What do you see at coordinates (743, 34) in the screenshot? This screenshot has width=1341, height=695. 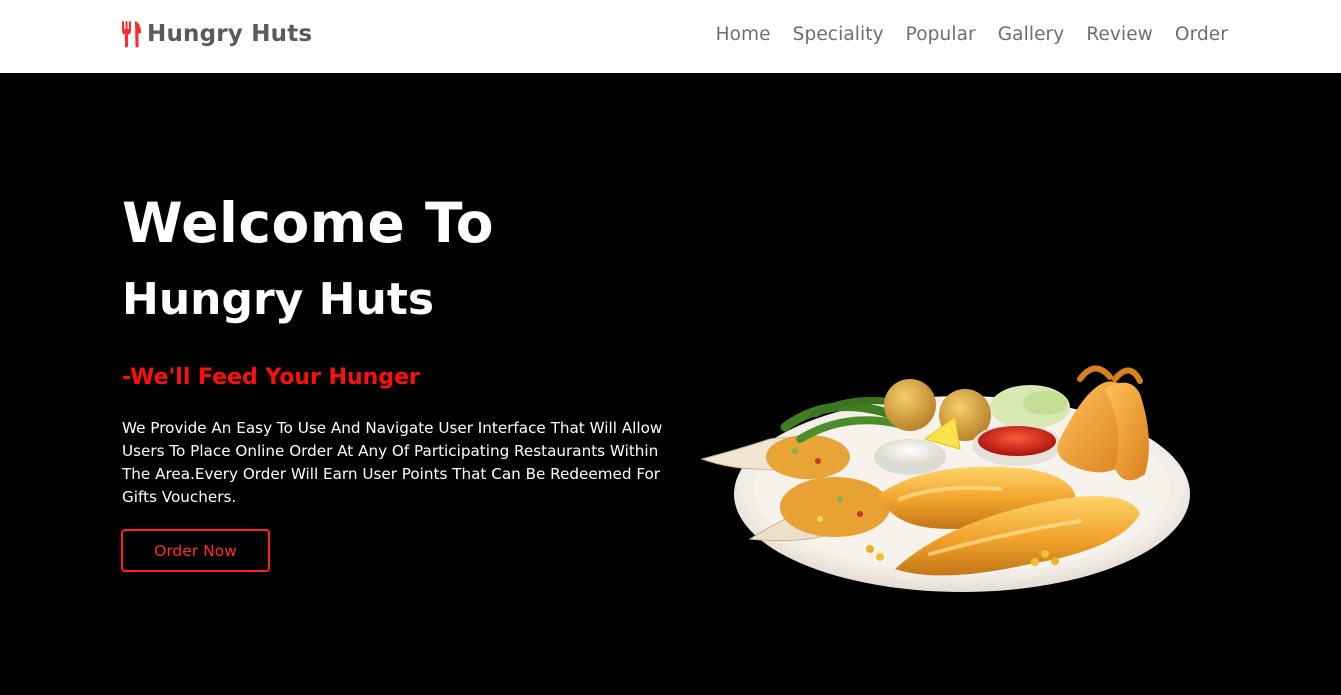 I see `nav-link-home: Home` at bounding box center [743, 34].